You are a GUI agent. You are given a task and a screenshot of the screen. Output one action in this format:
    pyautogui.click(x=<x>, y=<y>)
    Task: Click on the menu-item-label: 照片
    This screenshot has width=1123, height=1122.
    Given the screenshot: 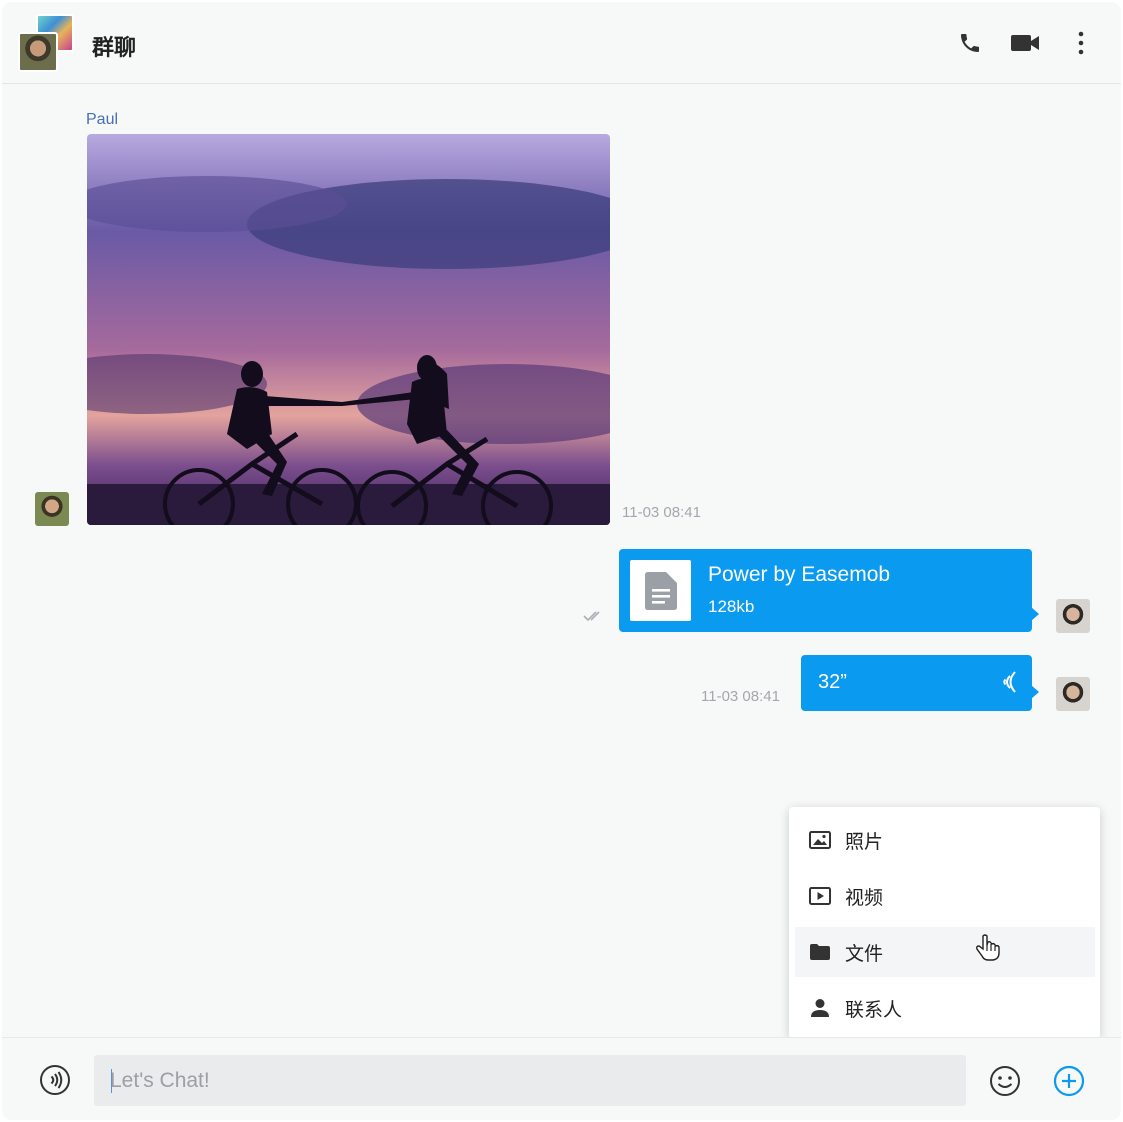 What is the action you would take?
    pyautogui.click(x=864, y=841)
    